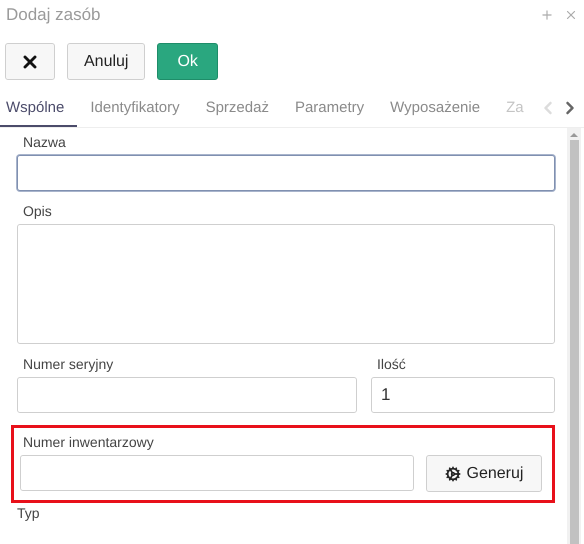 This screenshot has width=584, height=544. I want to click on window-title: Dodaj zasób, so click(53, 15).